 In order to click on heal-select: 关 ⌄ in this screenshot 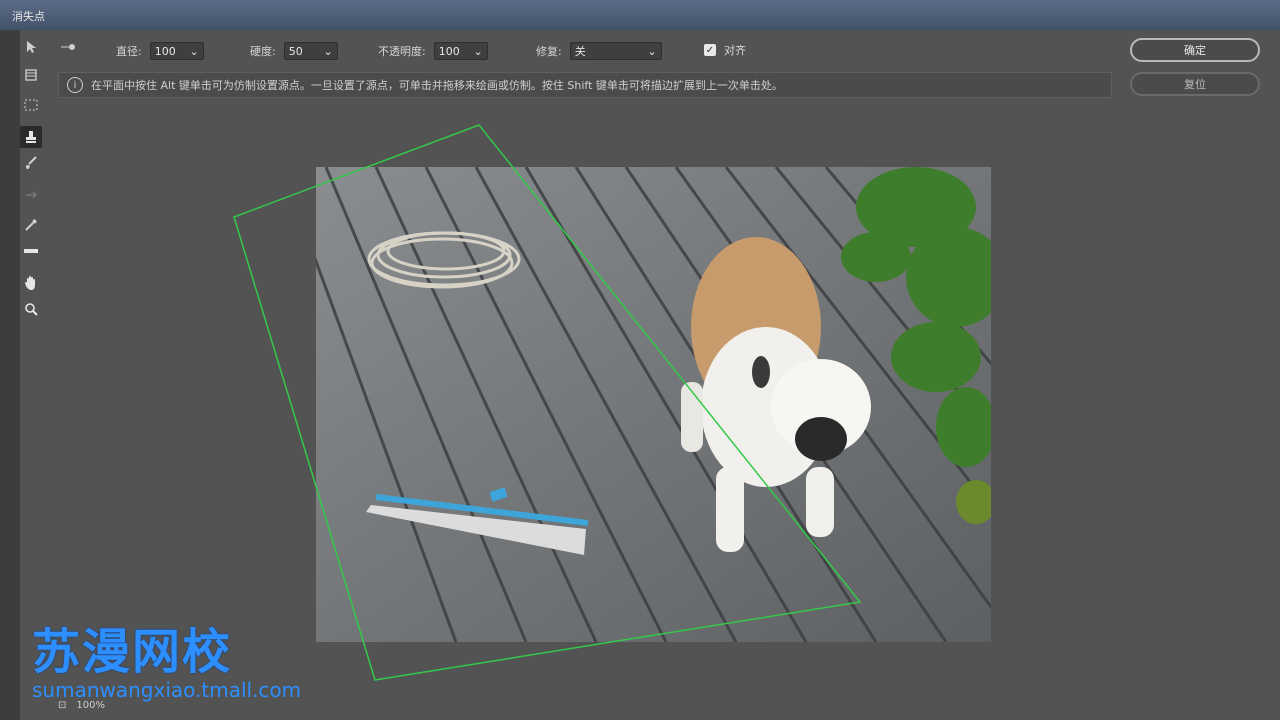, I will do `click(615, 51)`.